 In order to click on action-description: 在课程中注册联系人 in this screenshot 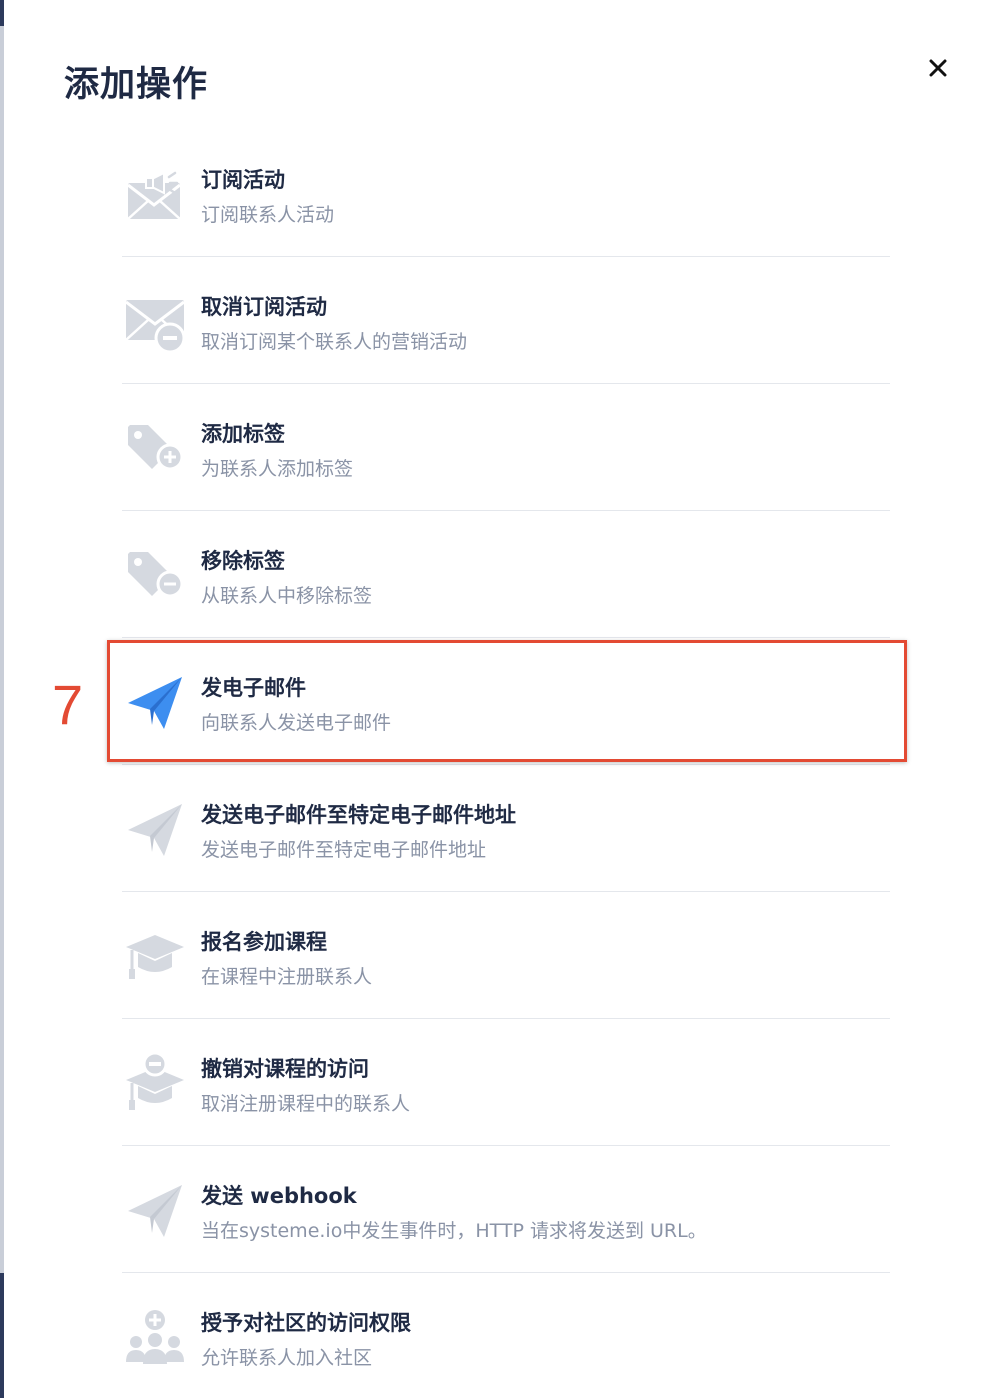, I will do `click(287, 977)`.